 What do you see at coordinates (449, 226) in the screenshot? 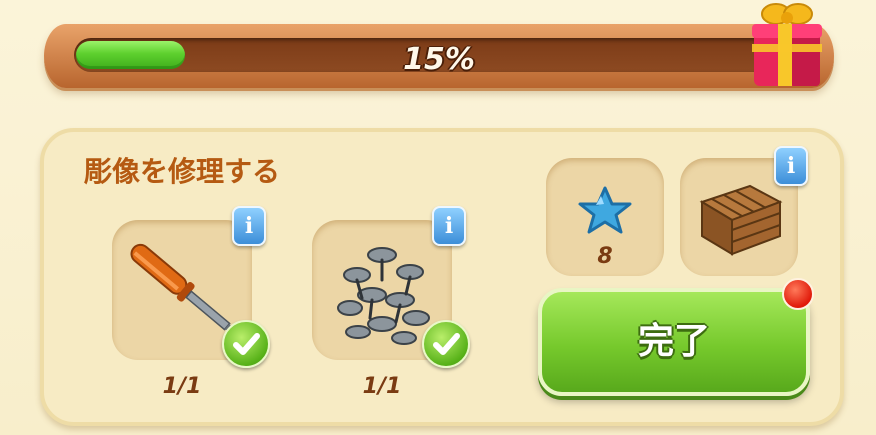
I see `info-button-screws: i` at bounding box center [449, 226].